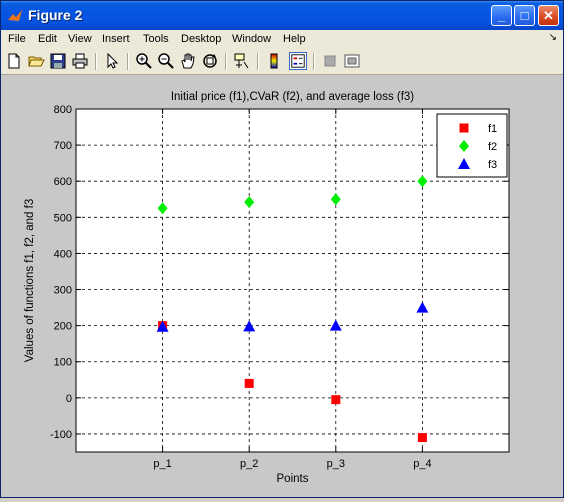  What do you see at coordinates (162, 464) in the screenshot?
I see `x-tick-label: p_1` at bounding box center [162, 464].